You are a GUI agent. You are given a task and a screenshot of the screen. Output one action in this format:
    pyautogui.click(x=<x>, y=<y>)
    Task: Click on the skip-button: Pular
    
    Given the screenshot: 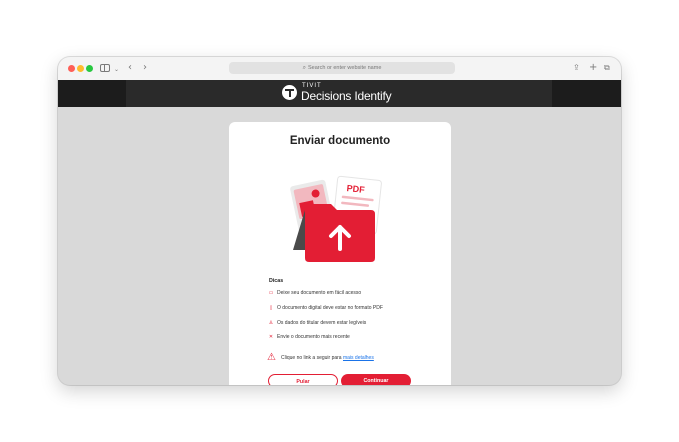 What is the action you would take?
    pyautogui.click(x=303, y=379)
    